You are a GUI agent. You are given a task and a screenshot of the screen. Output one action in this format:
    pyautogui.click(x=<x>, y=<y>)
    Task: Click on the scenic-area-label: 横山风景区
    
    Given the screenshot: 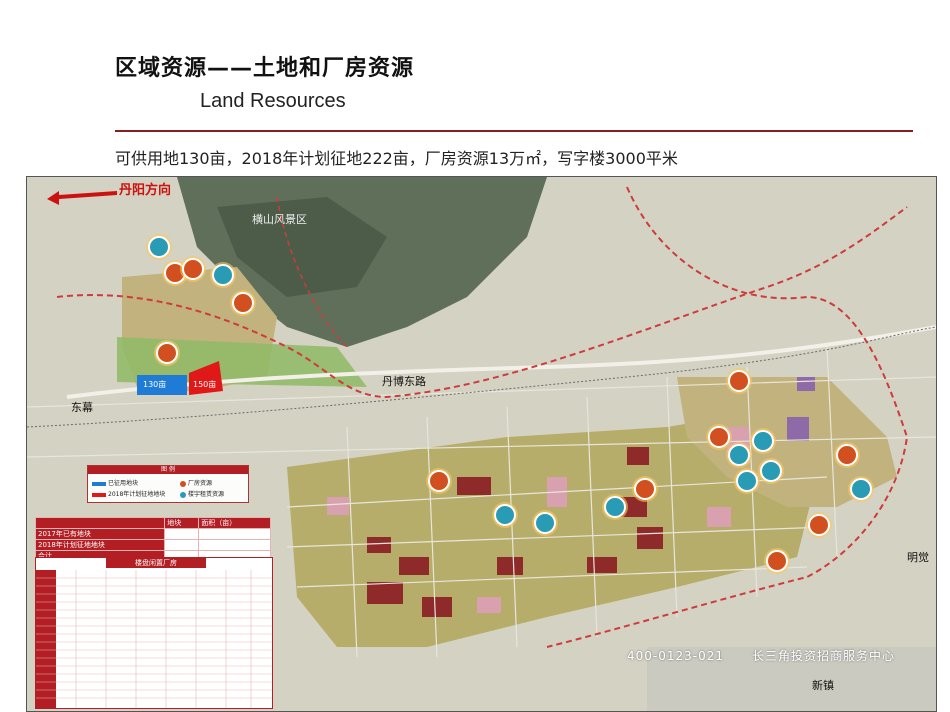 What is the action you would take?
    pyautogui.click(x=279, y=219)
    